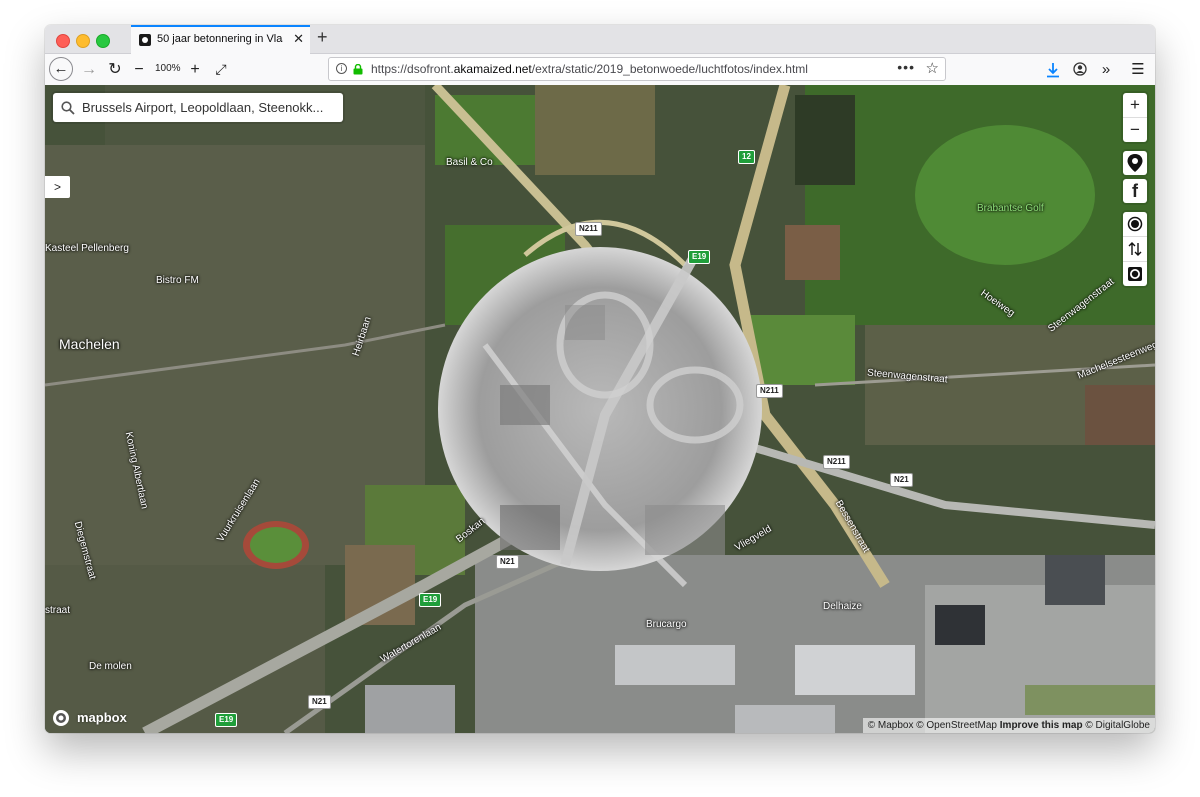 Image resolution: width=1200 pixels, height=797 pixels. Describe the element at coordinates (746, 157) in the screenshot. I see `road-shield-r12: 12` at that location.